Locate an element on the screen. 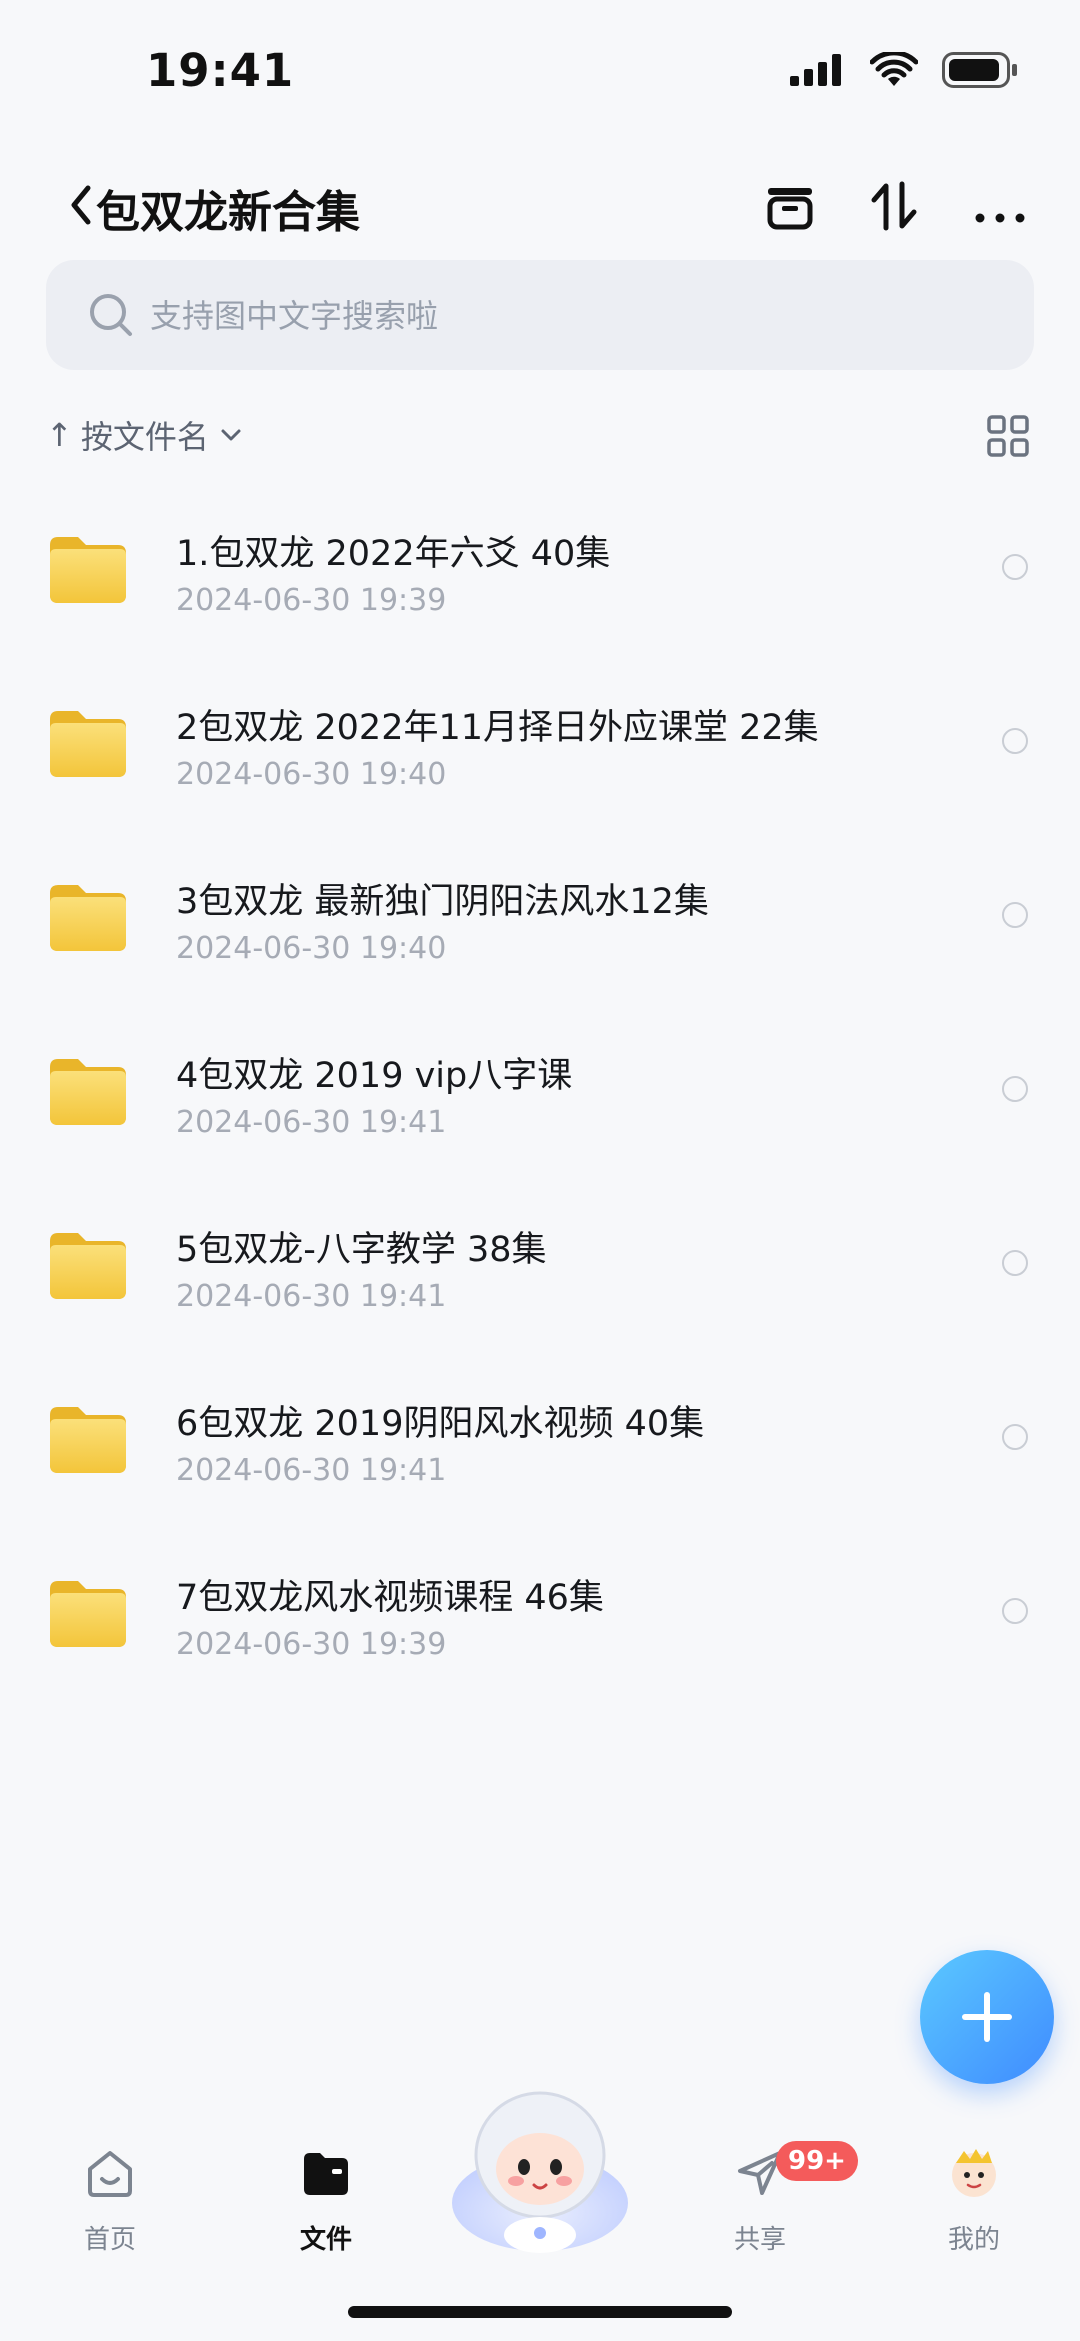 The height and width of the screenshot is (2341, 1080). nav-mine-label: 我的 is located at coordinates (973, 2240).